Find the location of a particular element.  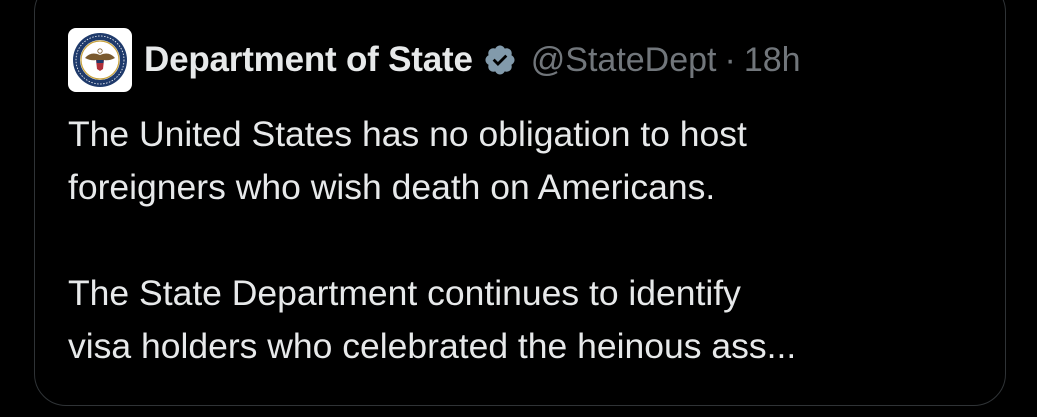

author-handle: @StateDept is located at coordinates (624, 60).